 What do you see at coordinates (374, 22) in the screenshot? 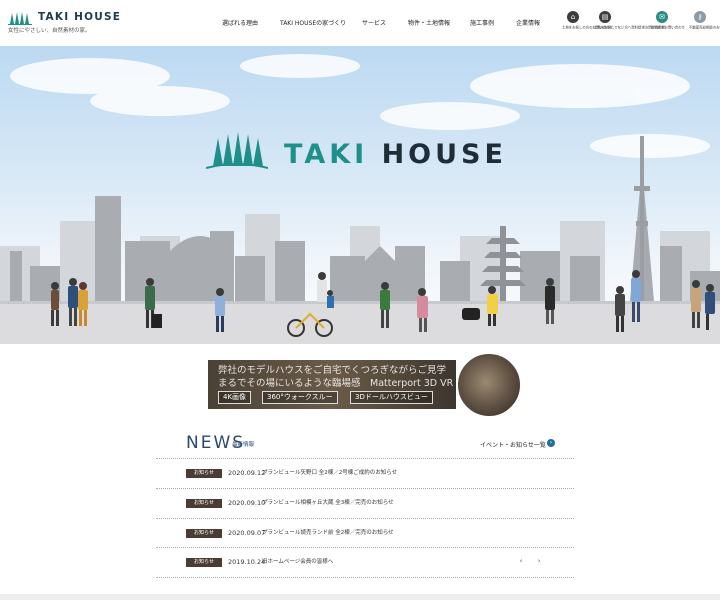
I see `nav-services: サービス` at bounding box center [374, 22].